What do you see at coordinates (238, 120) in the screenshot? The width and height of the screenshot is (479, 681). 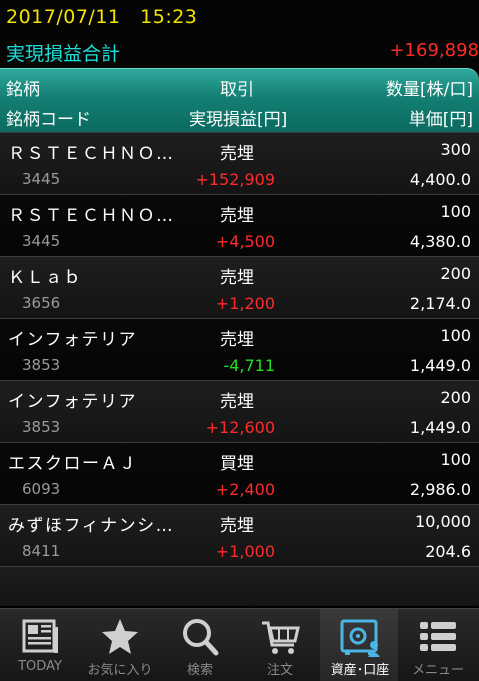 I see `header-realized-pl: 実現損益[円]` at bounding box center [238, 120].